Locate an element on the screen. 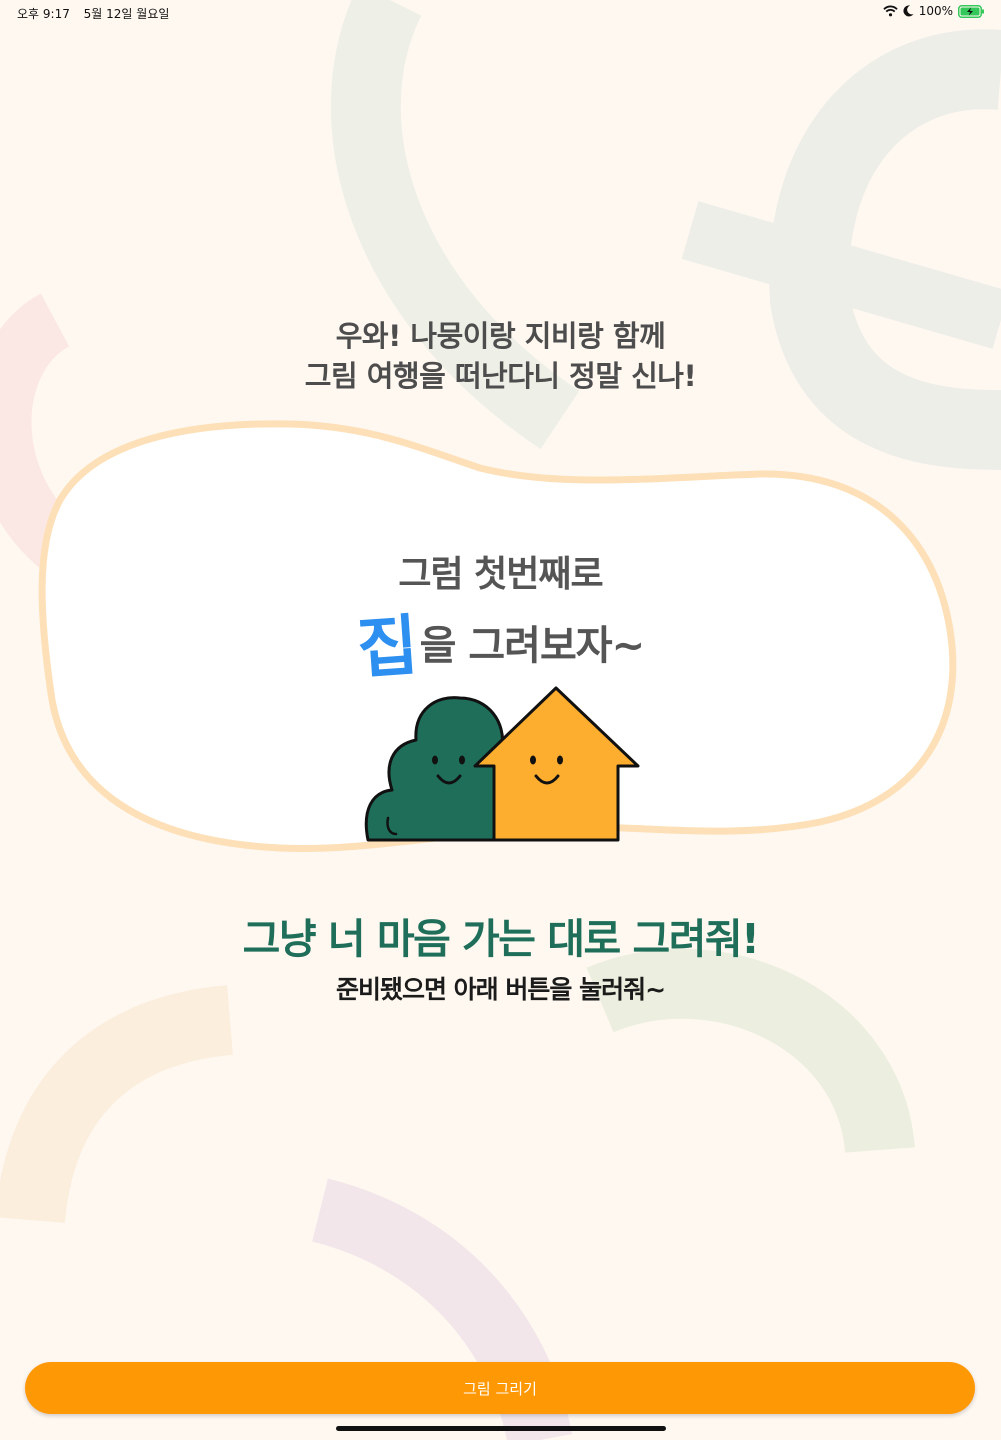  home-indicator is located at coordinates (501, 1428).